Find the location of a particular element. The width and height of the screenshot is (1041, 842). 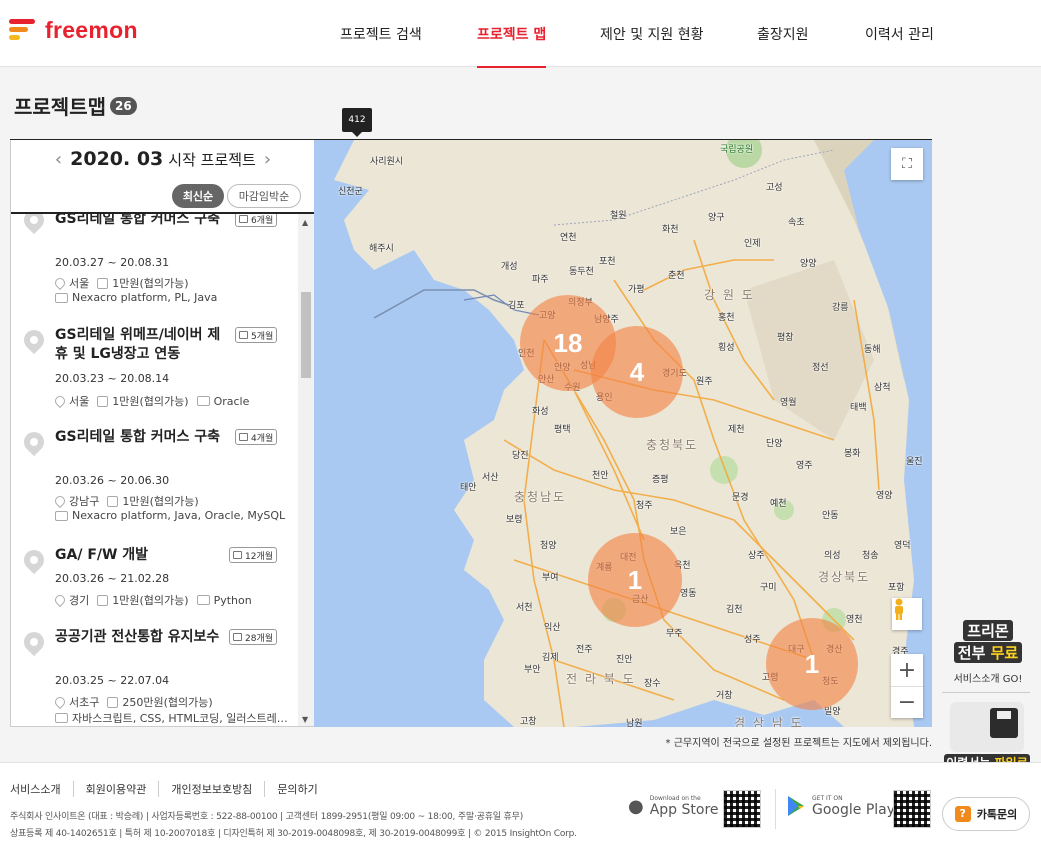

footer-link-contact: 문의하기 is located at coordinates (296, 789).